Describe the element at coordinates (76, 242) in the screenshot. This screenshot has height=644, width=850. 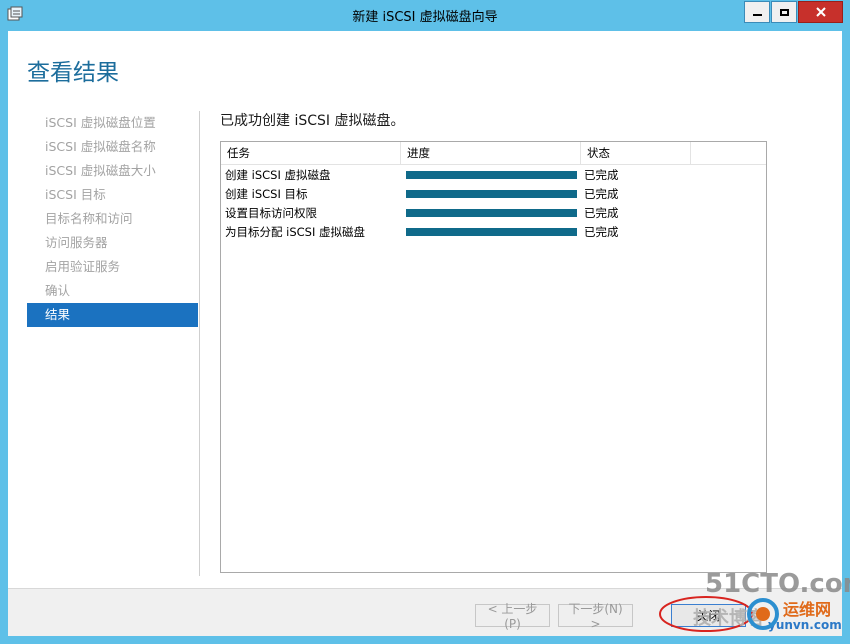
I see `nav-step-label: 访问服务器` at that location.